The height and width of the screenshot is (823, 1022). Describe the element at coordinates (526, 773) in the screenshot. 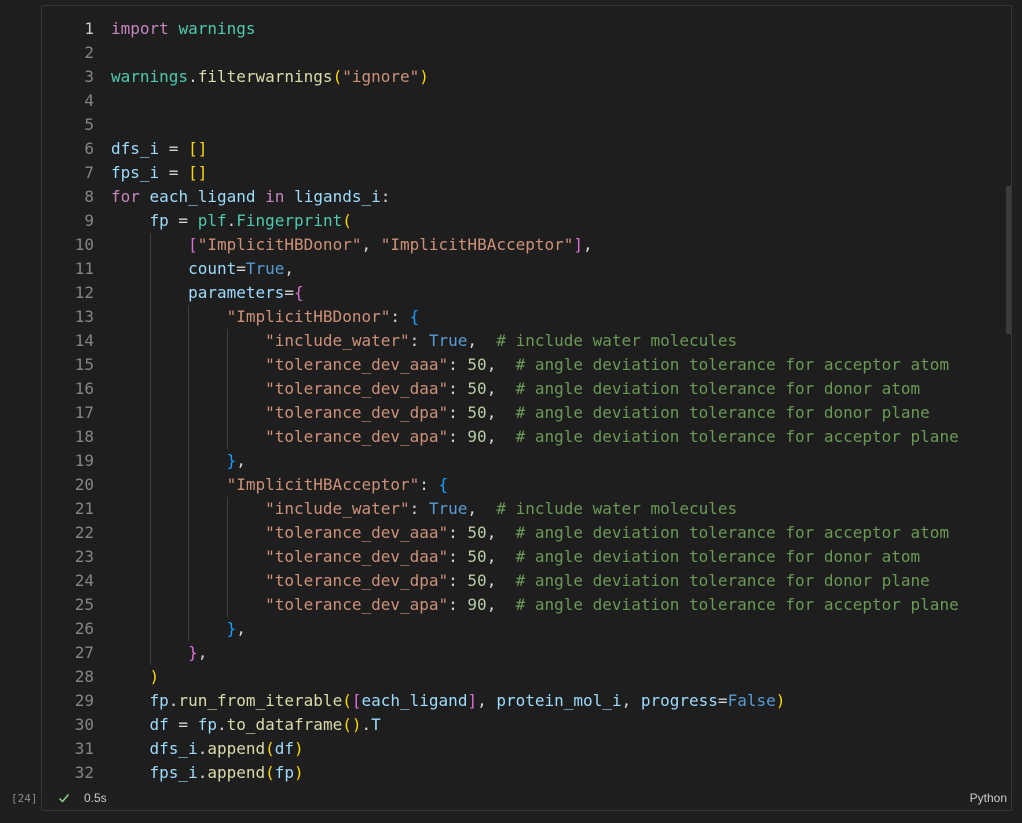

I see `code-line: 32 fps_i.append(fp)` at that location.